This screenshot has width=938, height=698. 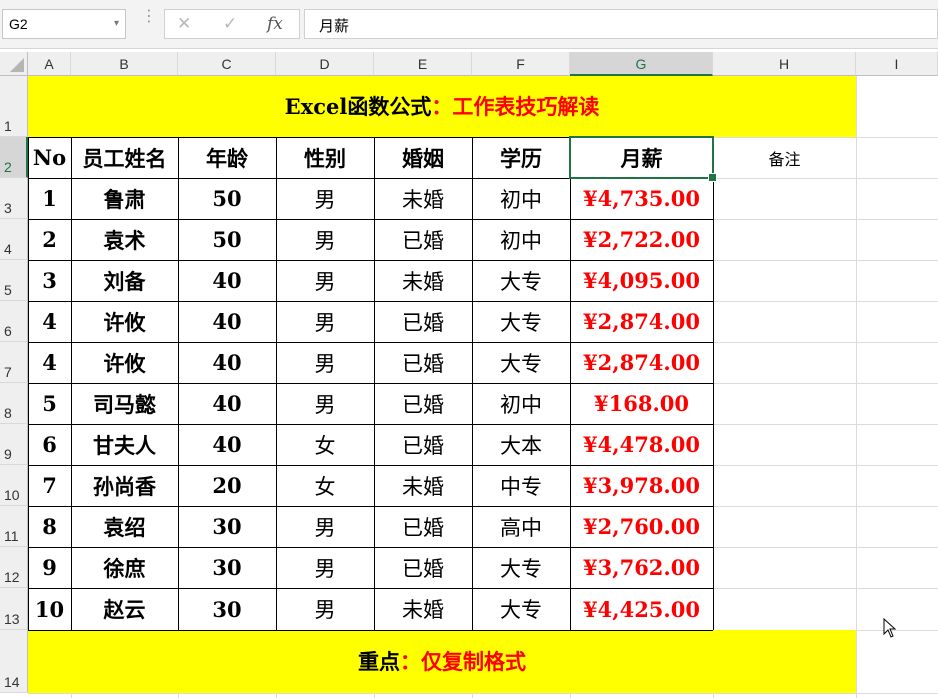 What do you see at coordinates (49, 403) in the screenshot?
I see `table-cell: 5` at bounding box center [49, 403].